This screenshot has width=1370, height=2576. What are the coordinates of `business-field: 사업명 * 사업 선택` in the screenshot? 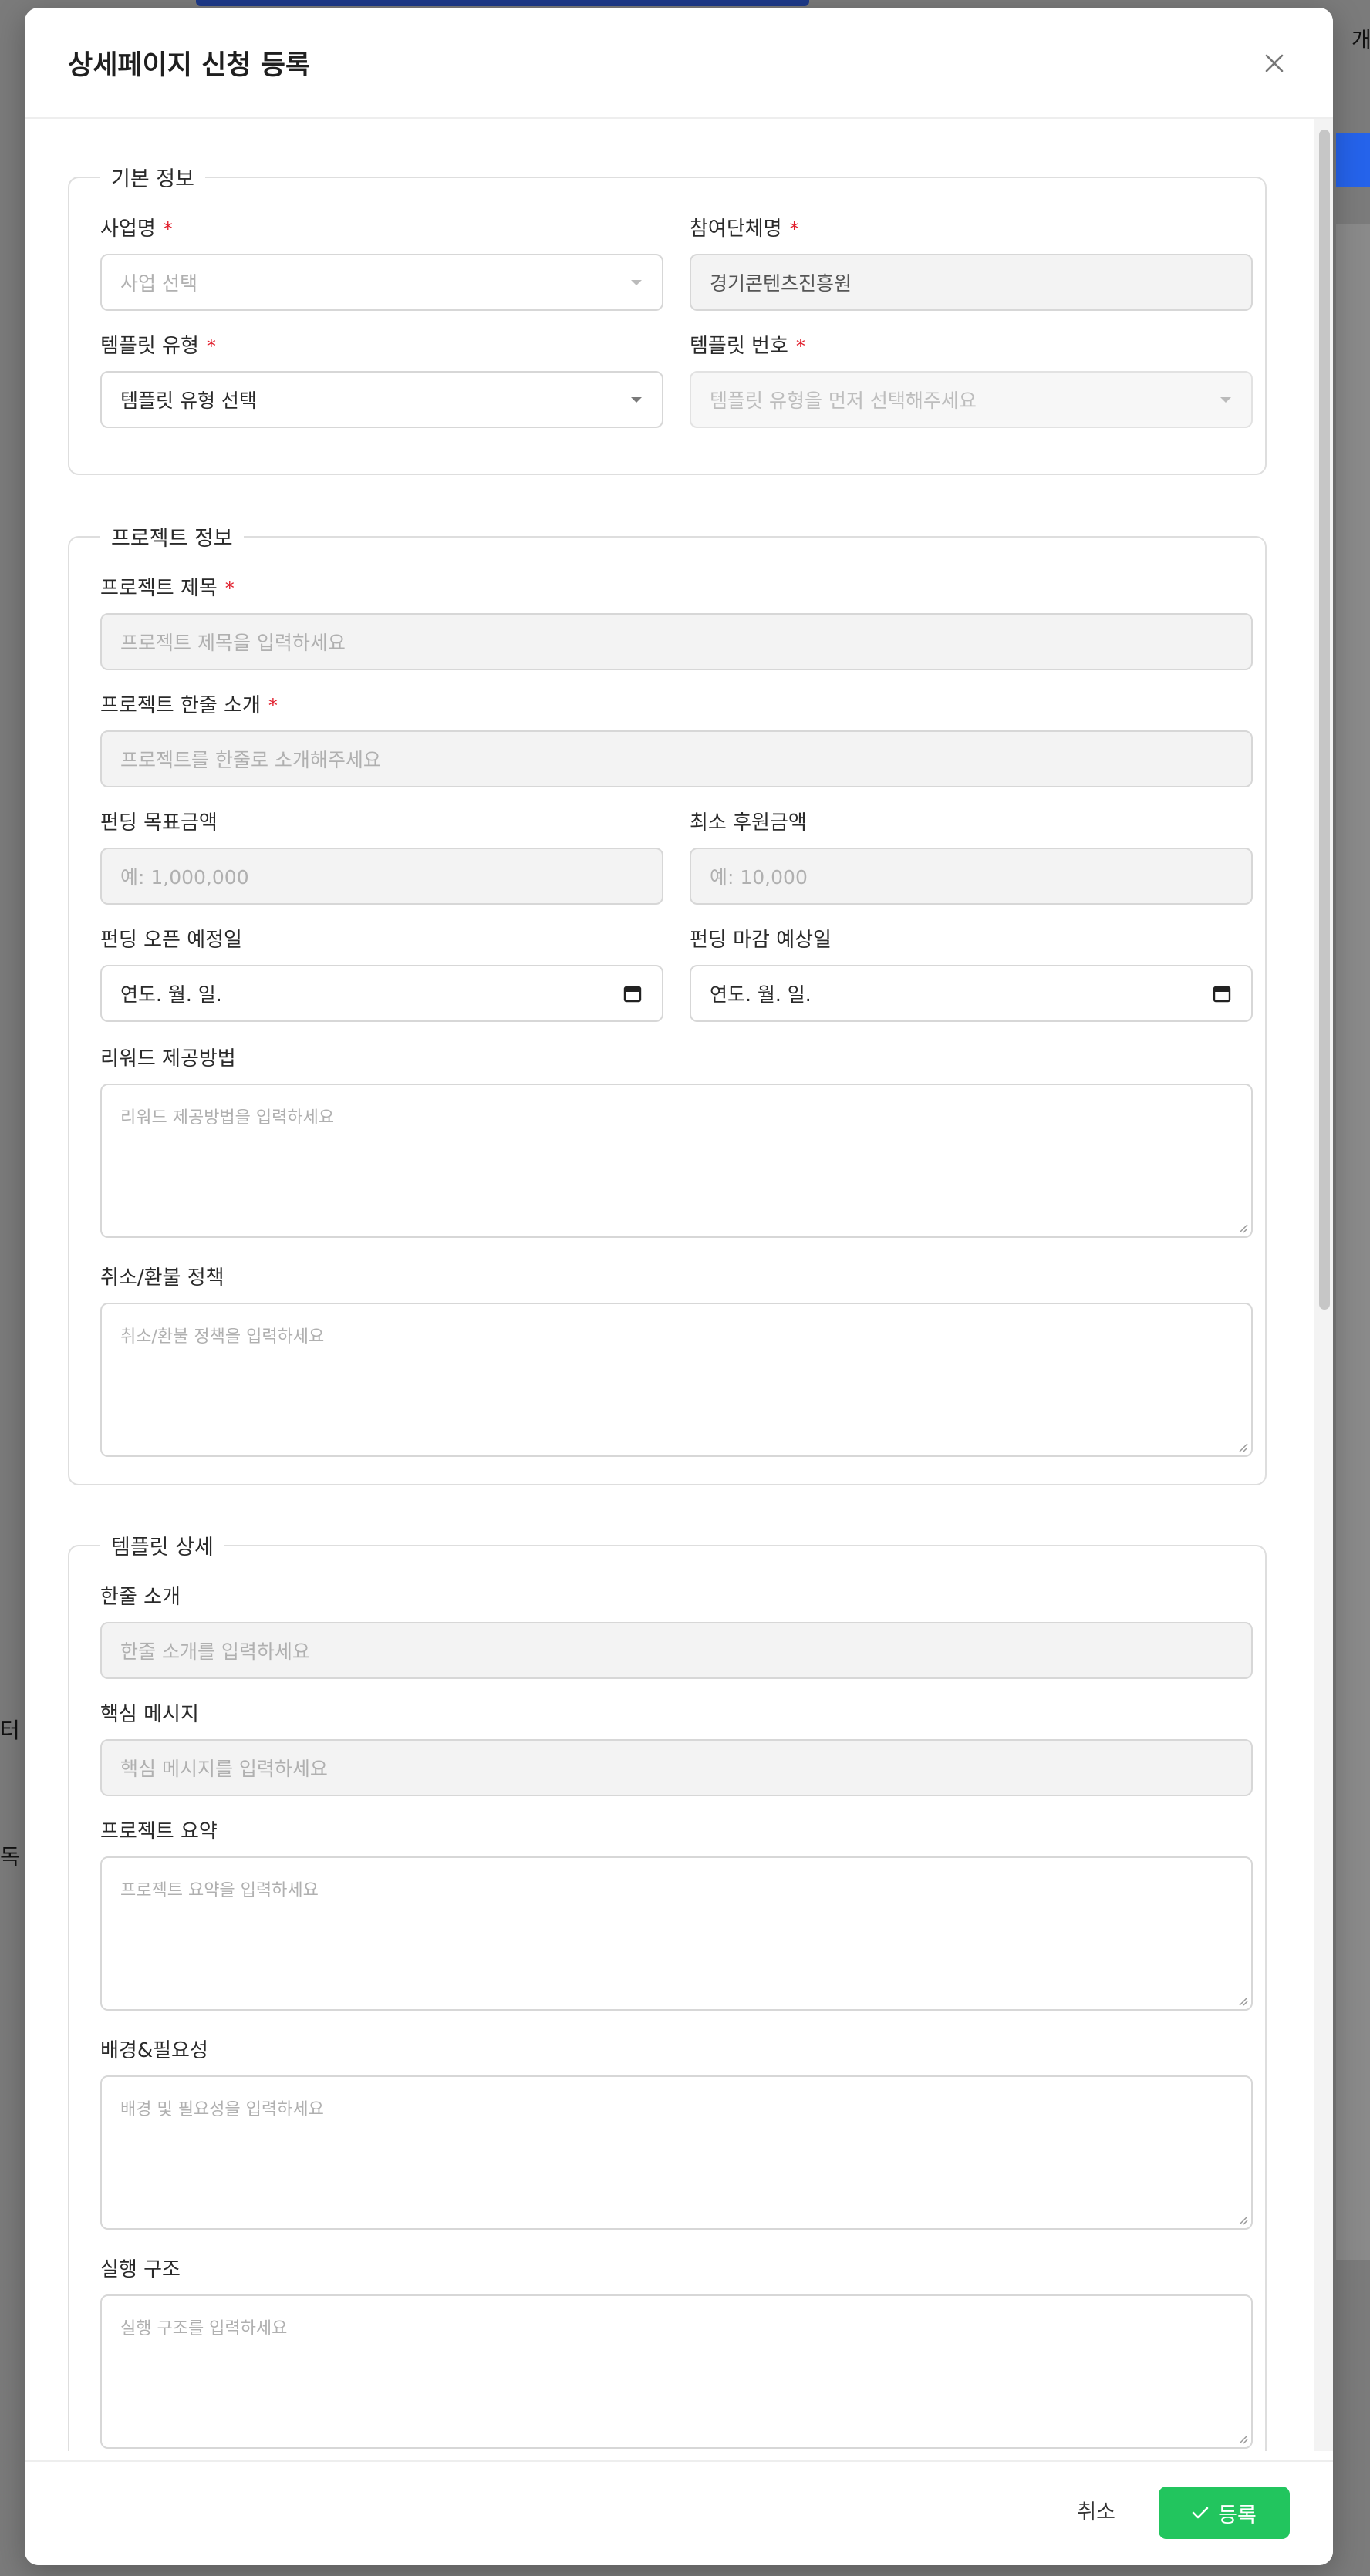 It's located at (381, 265).